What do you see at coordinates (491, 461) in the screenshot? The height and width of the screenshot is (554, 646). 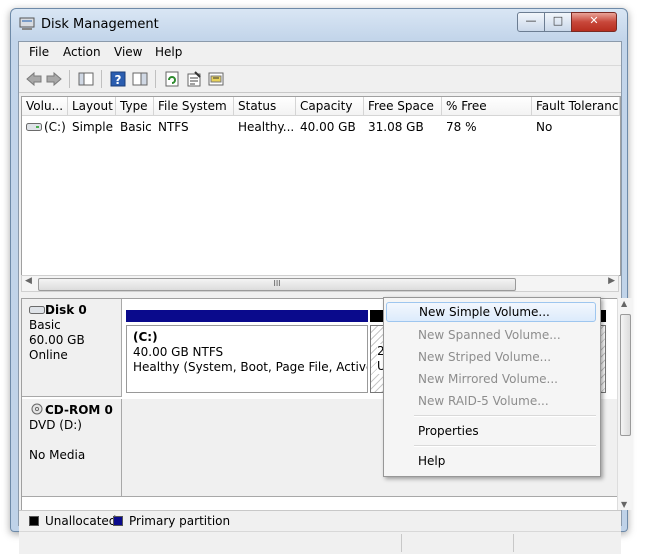 I see `menu-item-help: Help` at bounding box center [491, 461].